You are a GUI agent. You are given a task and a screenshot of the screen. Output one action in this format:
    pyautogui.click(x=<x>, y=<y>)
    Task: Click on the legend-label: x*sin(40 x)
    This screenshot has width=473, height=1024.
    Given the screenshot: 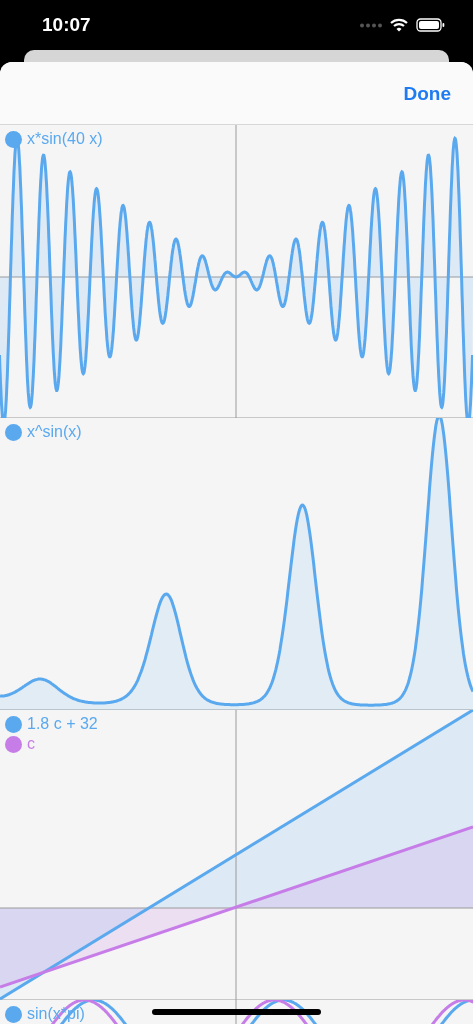 What is the action you would take?
    pyautogui.click(x=65, y=139)
    